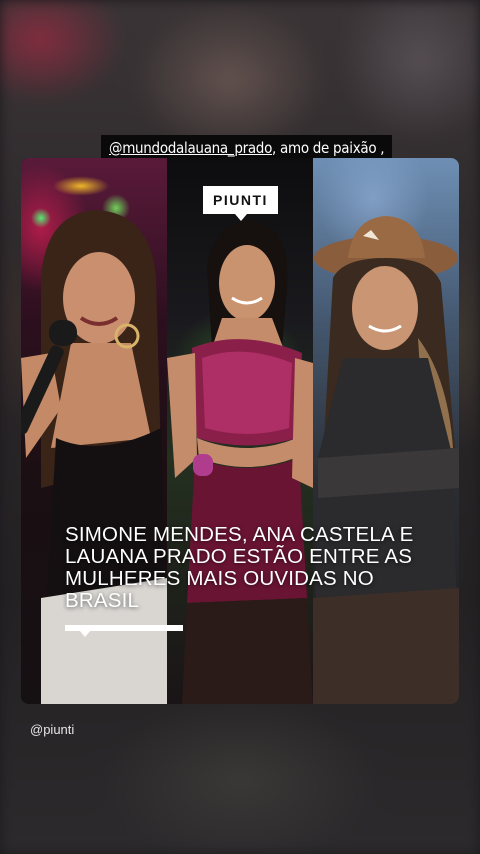 The height and width of the screenshot is (854, 480). What do you see at coordinates (85, 633) in the screenshot?
I see `chevron-down-icon` at bounding box center [85, 633].